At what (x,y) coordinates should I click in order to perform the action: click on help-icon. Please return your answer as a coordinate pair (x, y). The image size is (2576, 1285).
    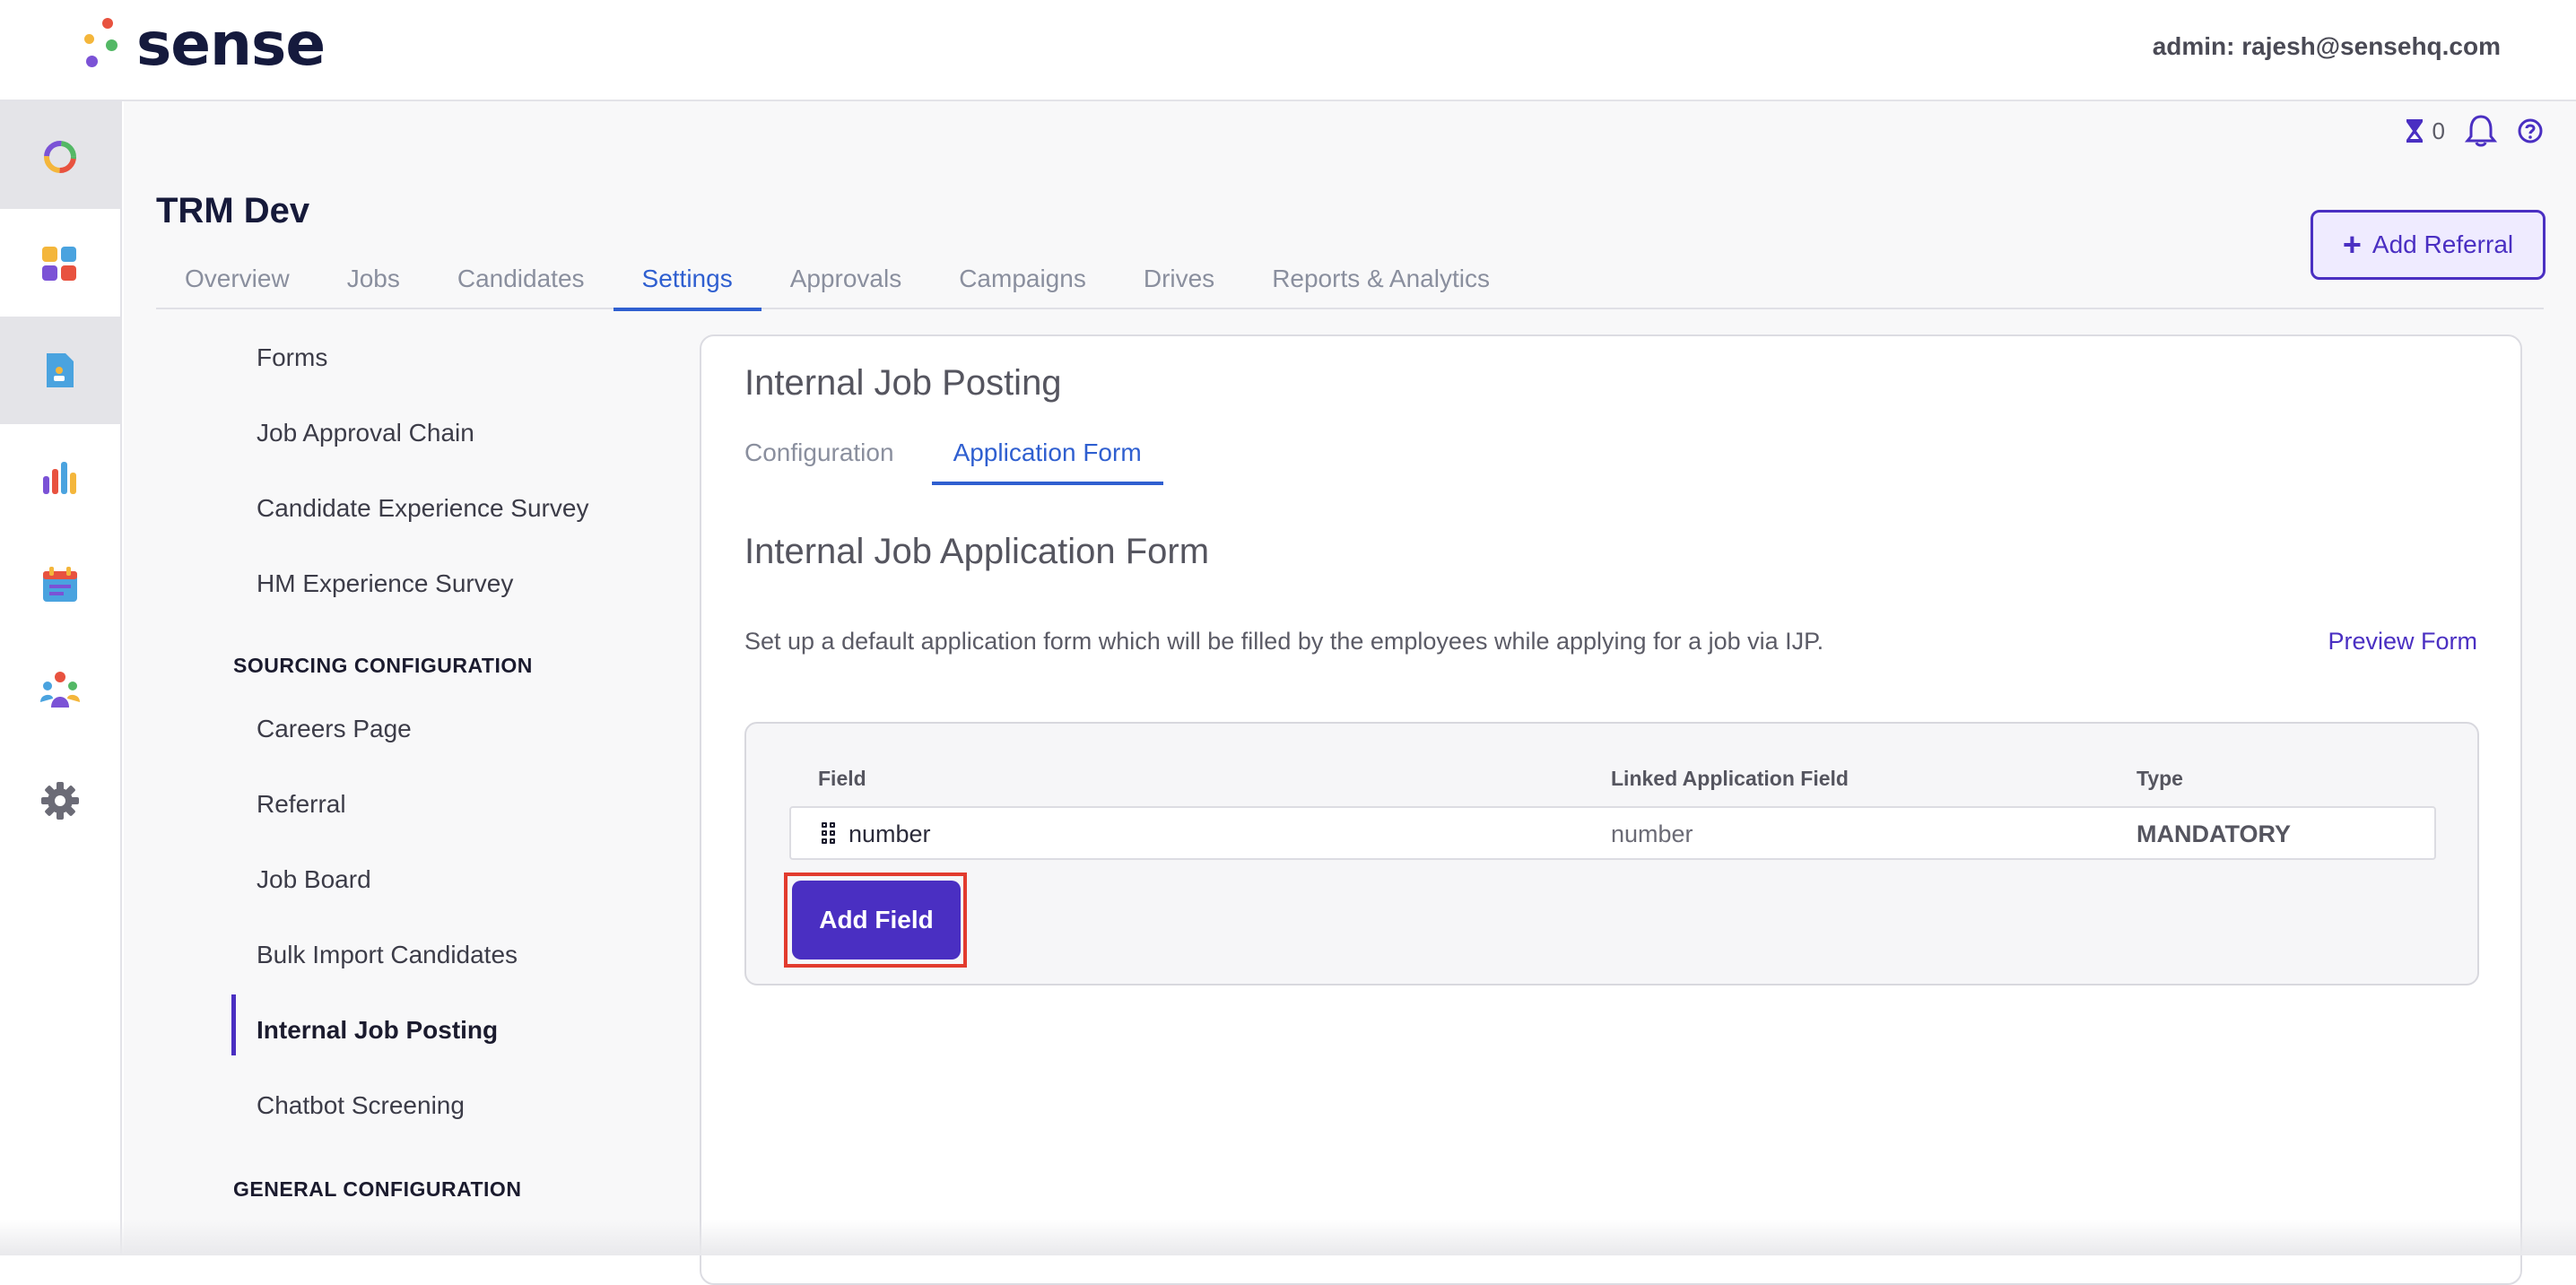
    Looking at the image, I should click on (2530, 130).